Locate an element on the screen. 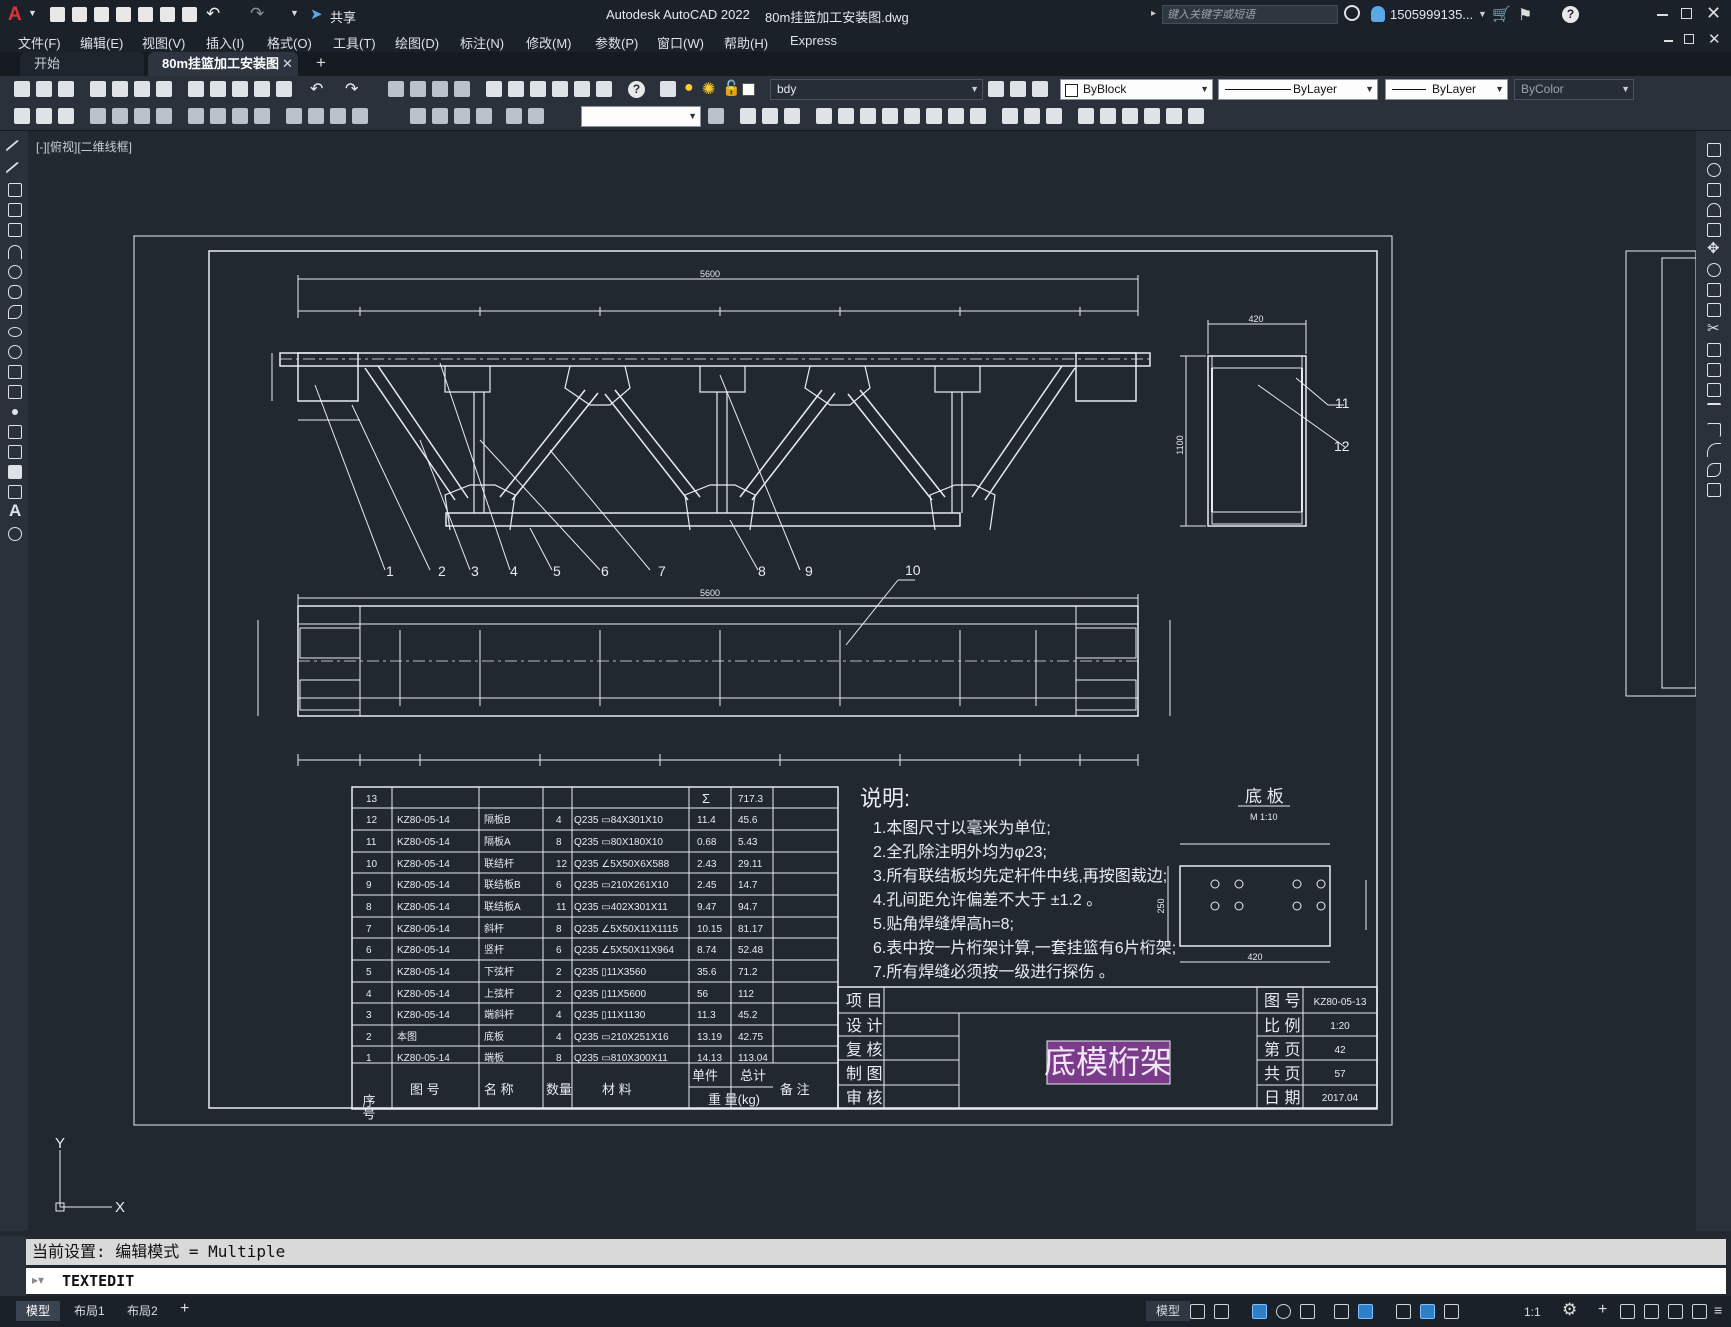 Image resolution: width=1731 pixels, height=1327 pixels. annotation-visibility-icon is located at coordinates (1427, 1311).